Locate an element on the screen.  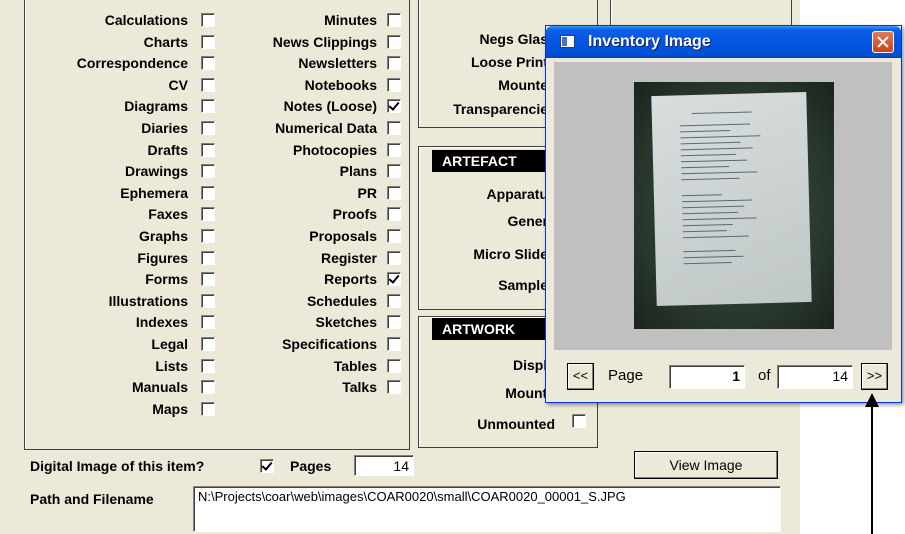
col2-item-label: Schedules is located at coordinates (341, 300).